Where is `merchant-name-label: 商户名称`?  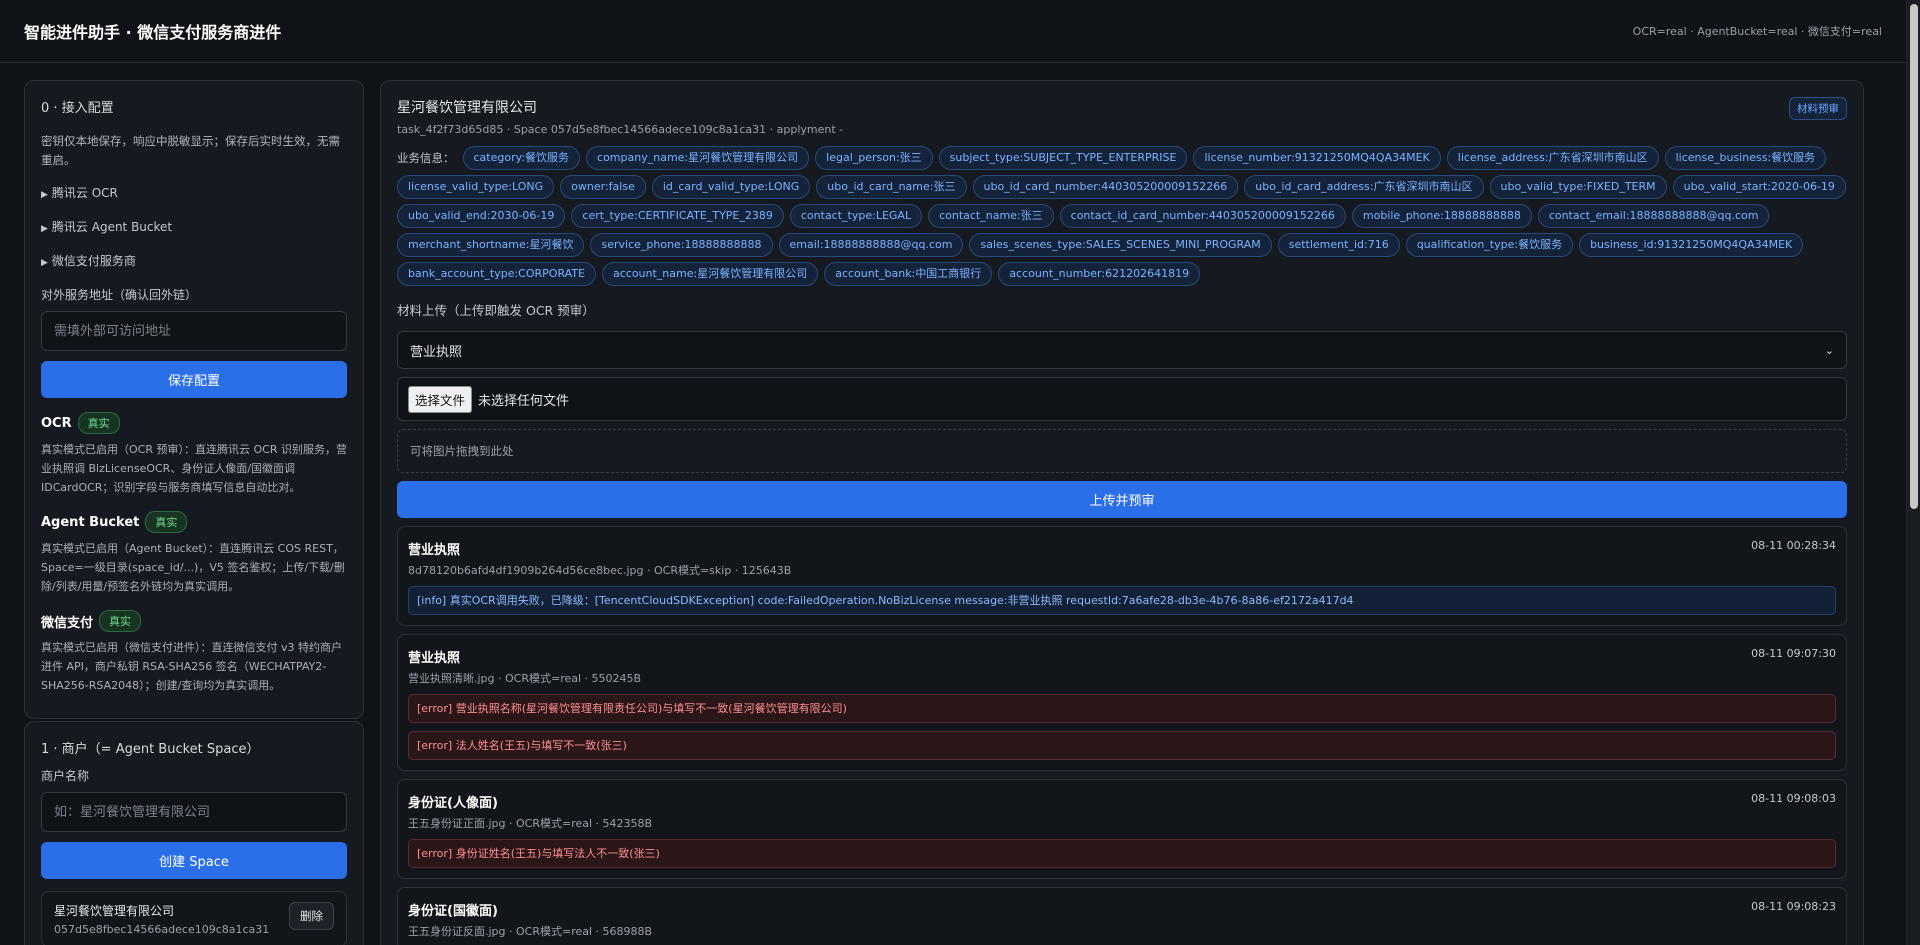
merchant-name-label: 商户名称 is located at coordinates (65, 776).